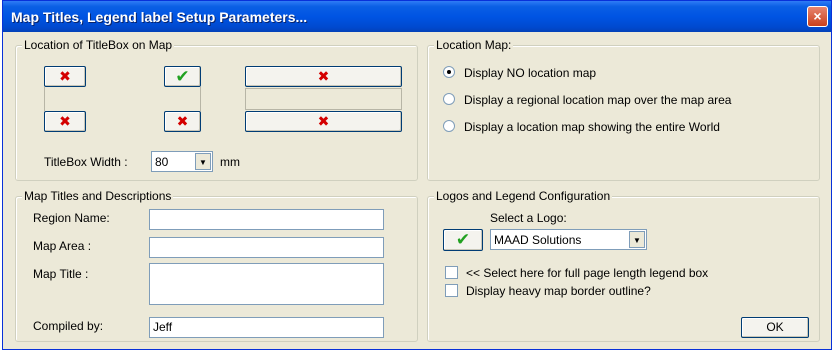 This screenshot has height=350, width=834. I want to click on titlebox-preview-frame, so click(122, 99).